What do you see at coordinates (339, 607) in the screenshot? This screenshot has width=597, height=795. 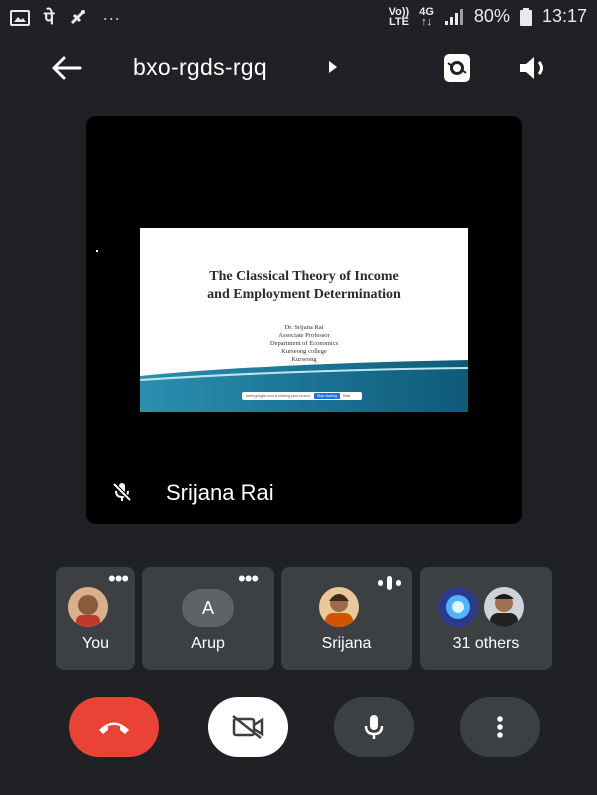 I see `avatar-srijana` at bounding box center [339, 607].